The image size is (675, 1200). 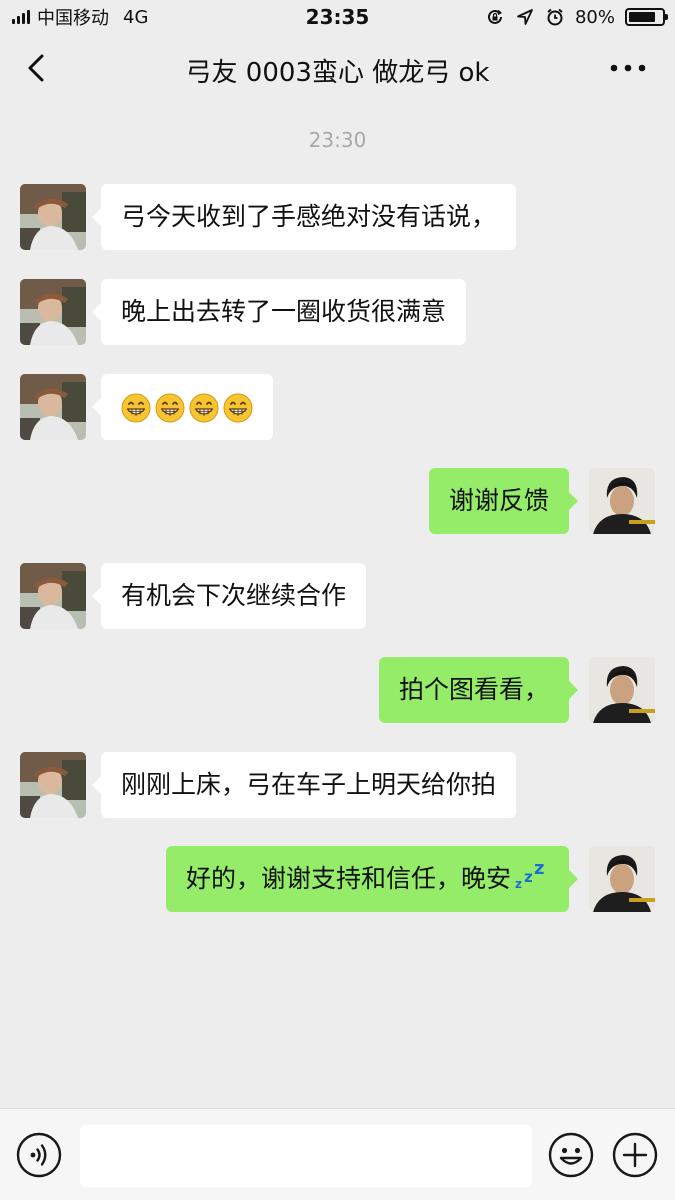 I want to click on status-bar: 中国移动 4G 23:35 80%, so click(x=337, y=17).